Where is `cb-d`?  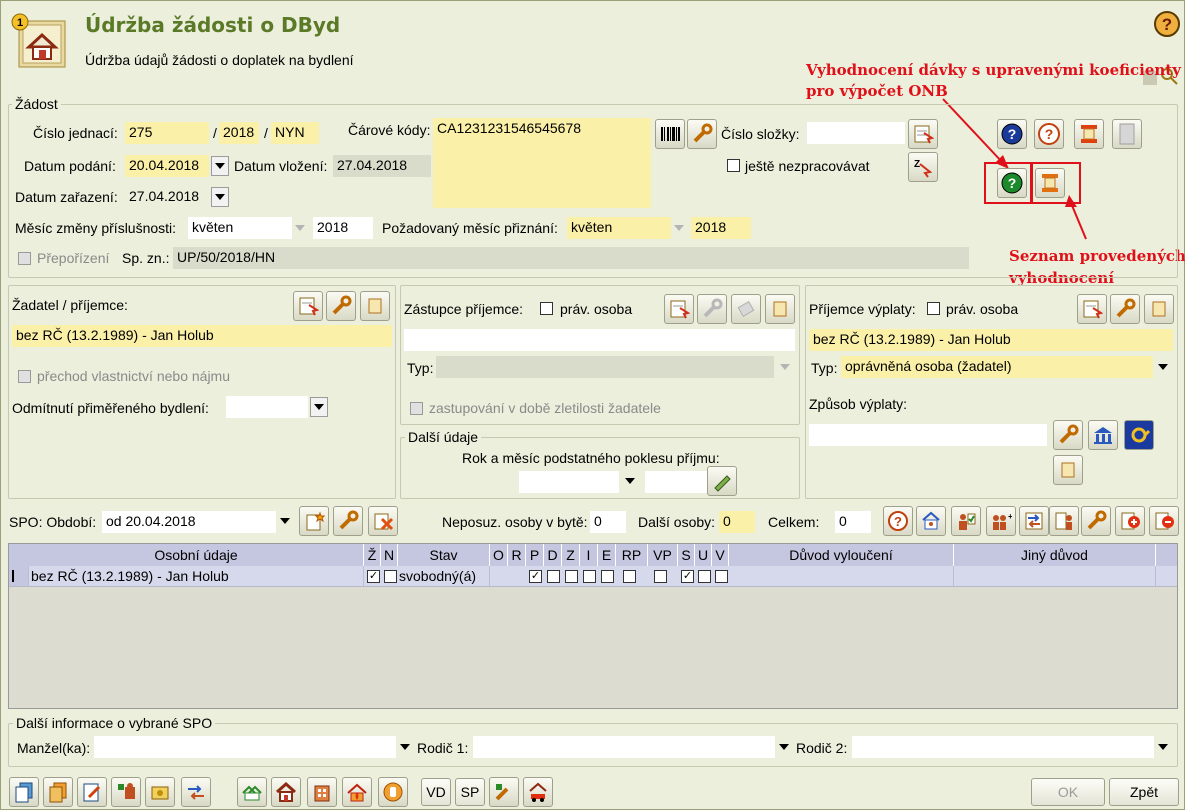
cb-d is located at coordinates (553, 576).